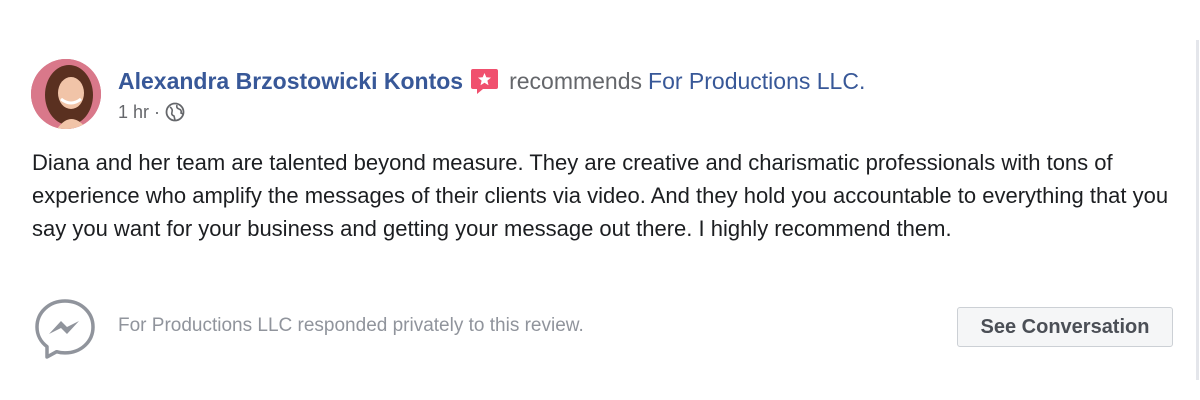 The image size is (1200, 400). Describe the element at coordinates (175, 112) in the screenshot. I see `globe-icon` at that location.